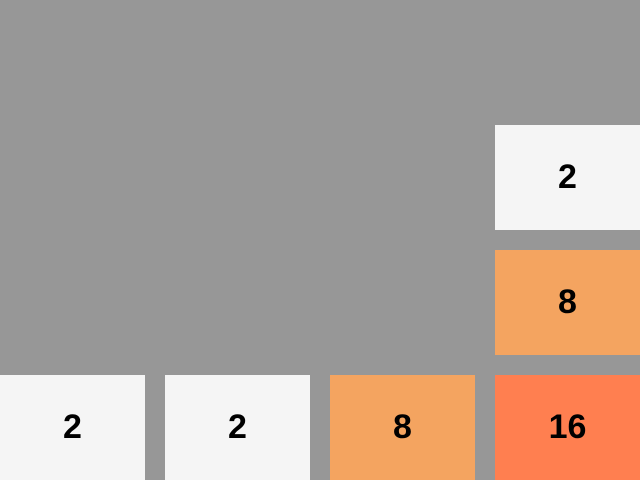 The width and height of the screenshot is (640, 480). Describe the element at coordinates (567, 177) in the screenshot. I see `tile-r1-c3: 2` at that location.